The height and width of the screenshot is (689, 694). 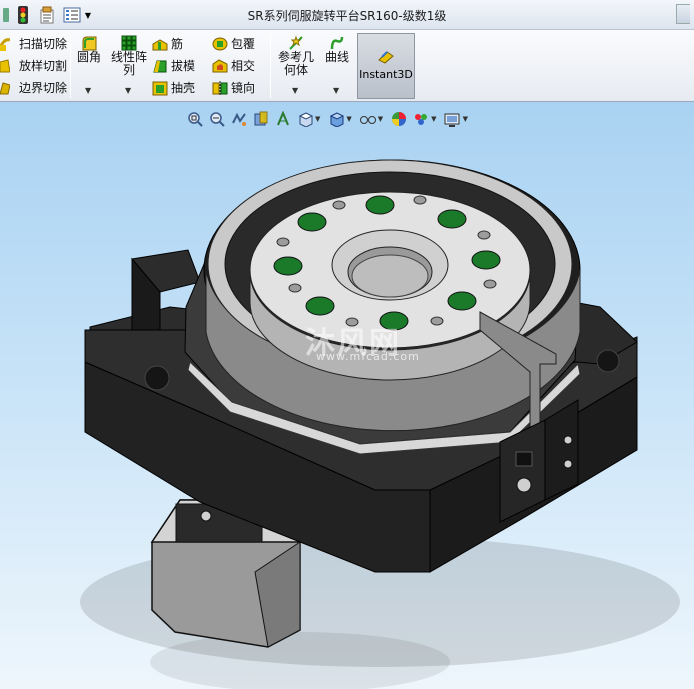 I want to click on mirror-button: 镜向, so click(x=233, y=87).